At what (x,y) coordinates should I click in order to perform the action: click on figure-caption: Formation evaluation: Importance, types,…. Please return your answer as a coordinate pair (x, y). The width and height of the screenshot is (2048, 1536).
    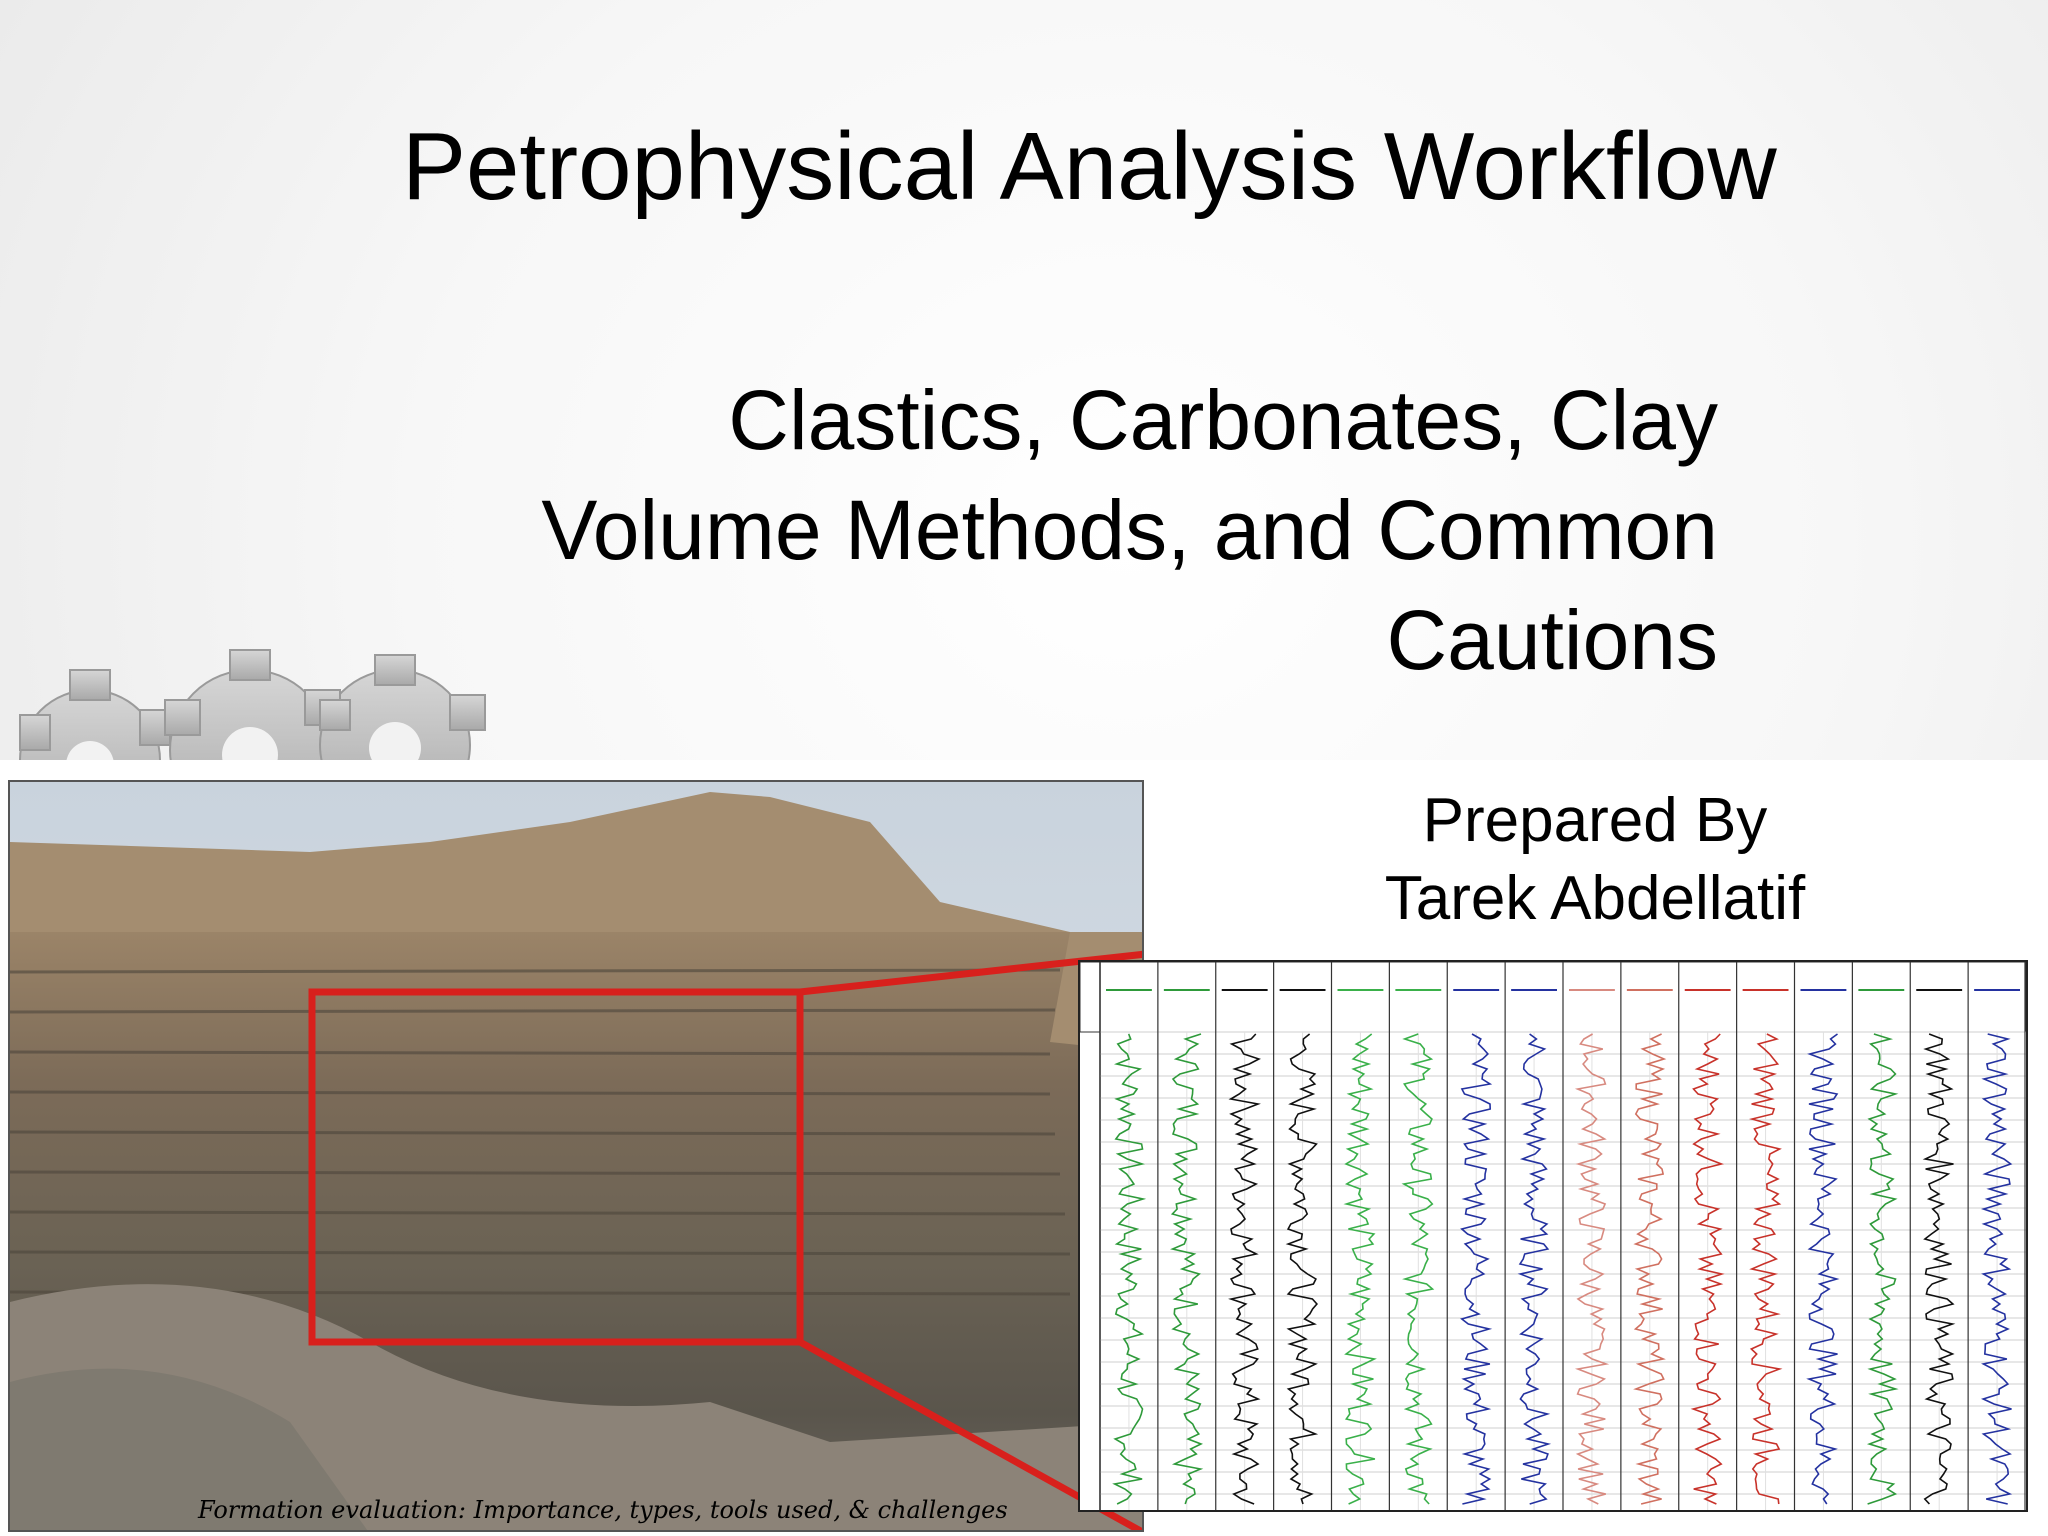
    Looking at the image, I should click on (603, 1510).